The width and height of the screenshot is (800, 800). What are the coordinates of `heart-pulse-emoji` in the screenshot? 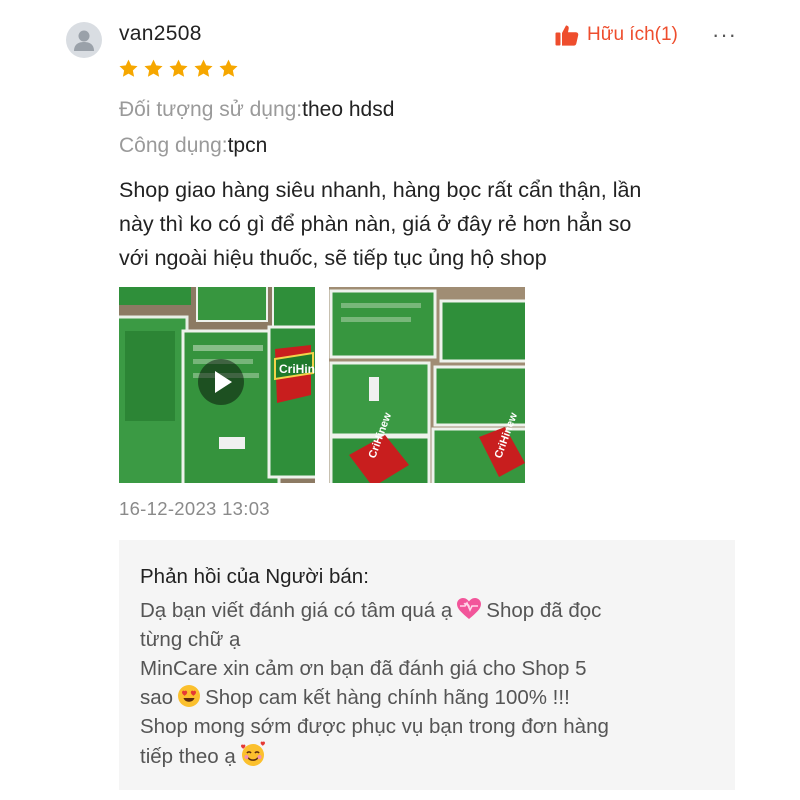 It's located at (469, 609).